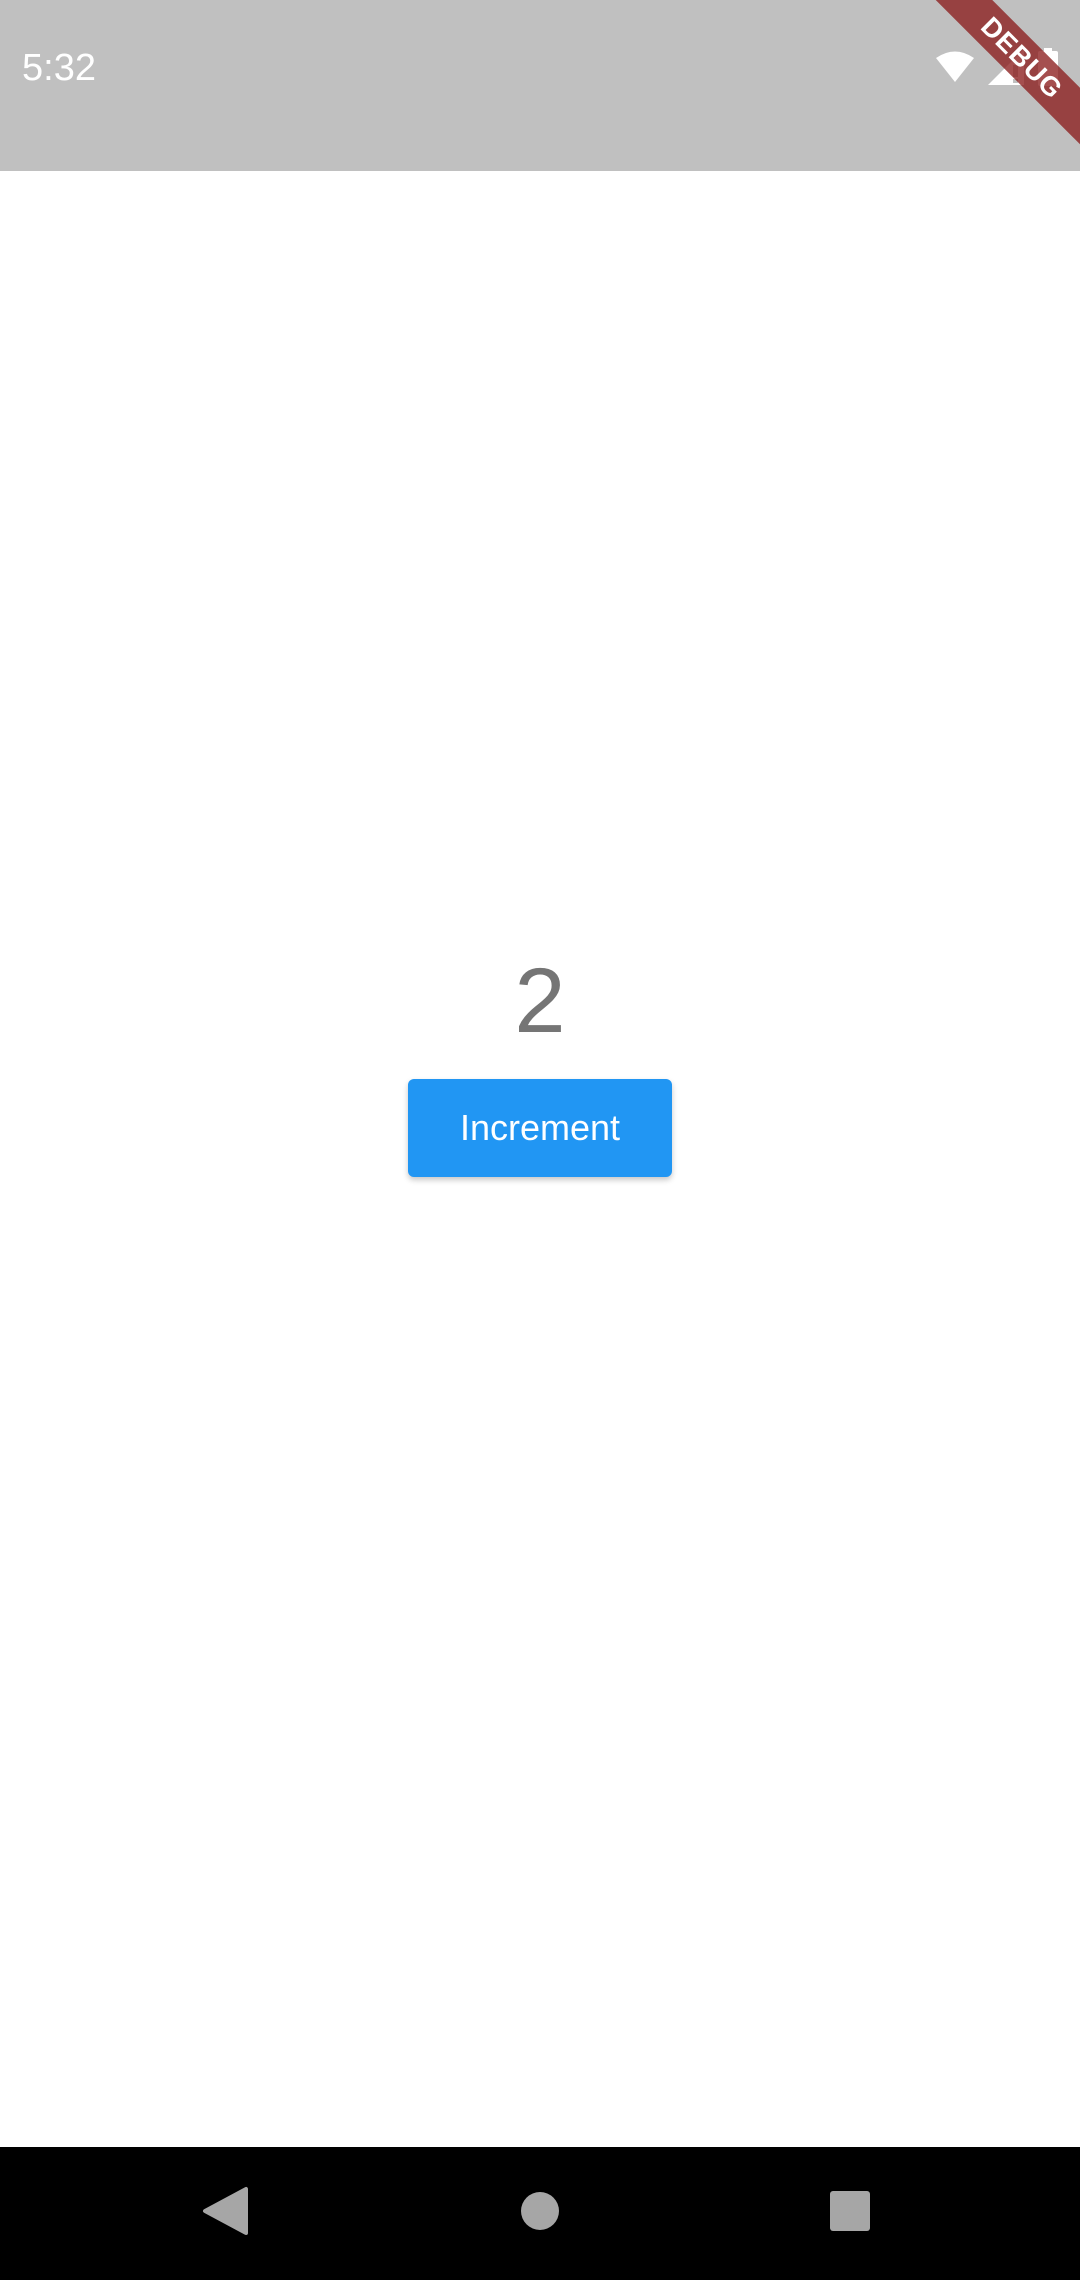 The height and width of the screenshot is (2280, 1080). What do you see at coordinates (540, 1001) in the screenshot?
I see `counter-value: 2` at bounding box center [540, 1001].